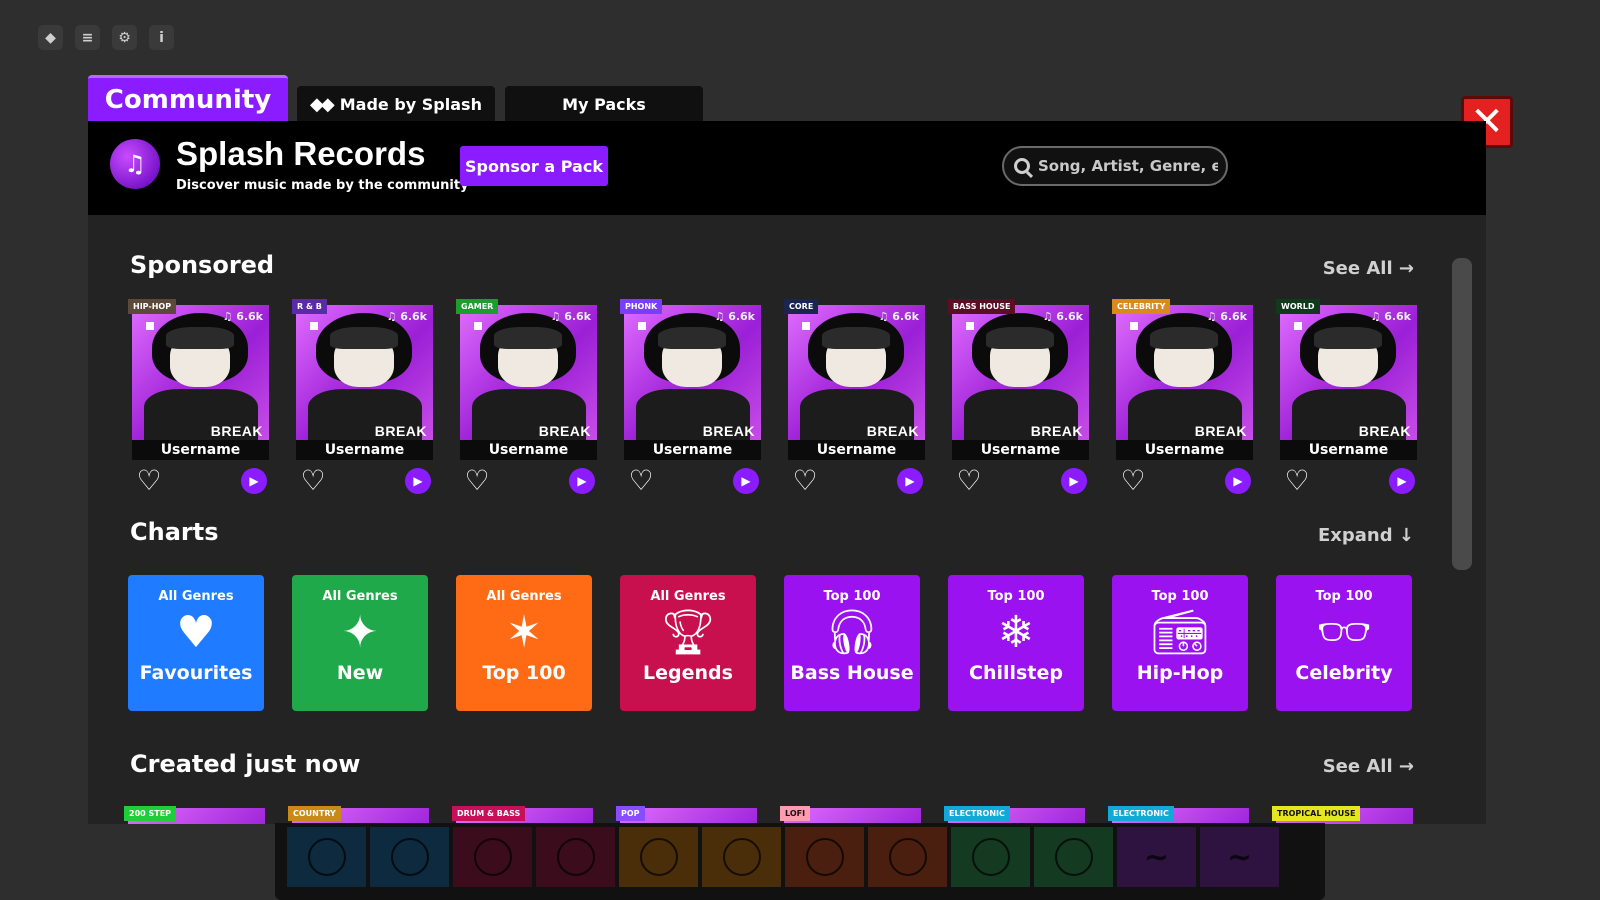 The height and width of the screenshot is (900, 1600). Describe the element at coordinates (362, 397) in the screenshot. I see `sponsored-card: R & B ♫ 6.6k BREAK Username ♡ ▶` at that location.